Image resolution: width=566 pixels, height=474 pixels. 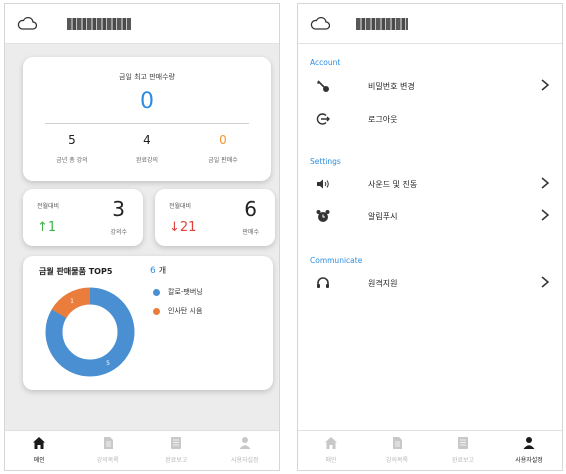 What do you see at coordinates (325, 161) in the screenshot?
I see `section-header-settings: Settings` at bounding box center [325, 161].